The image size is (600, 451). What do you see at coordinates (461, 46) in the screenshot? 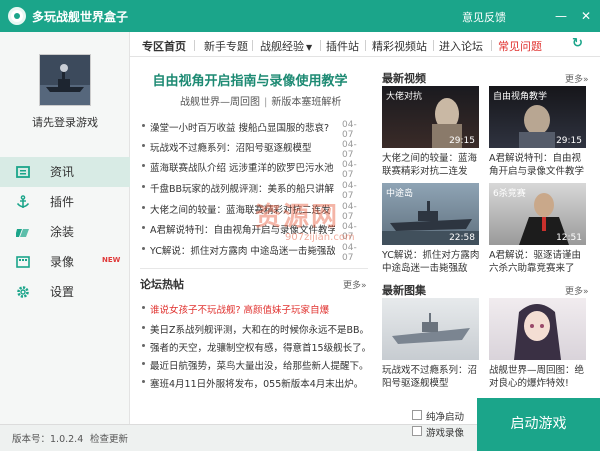
I see `tab-forum: 进入论坛` at bounding box center [461, 46].